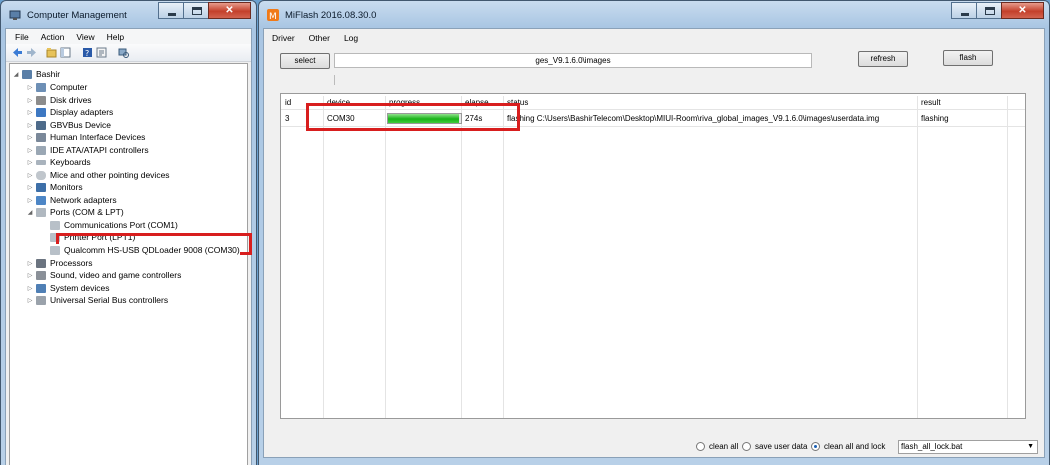  I want to click on tree-item-keyboards: ▷ Keyboards, so click(58, 162).